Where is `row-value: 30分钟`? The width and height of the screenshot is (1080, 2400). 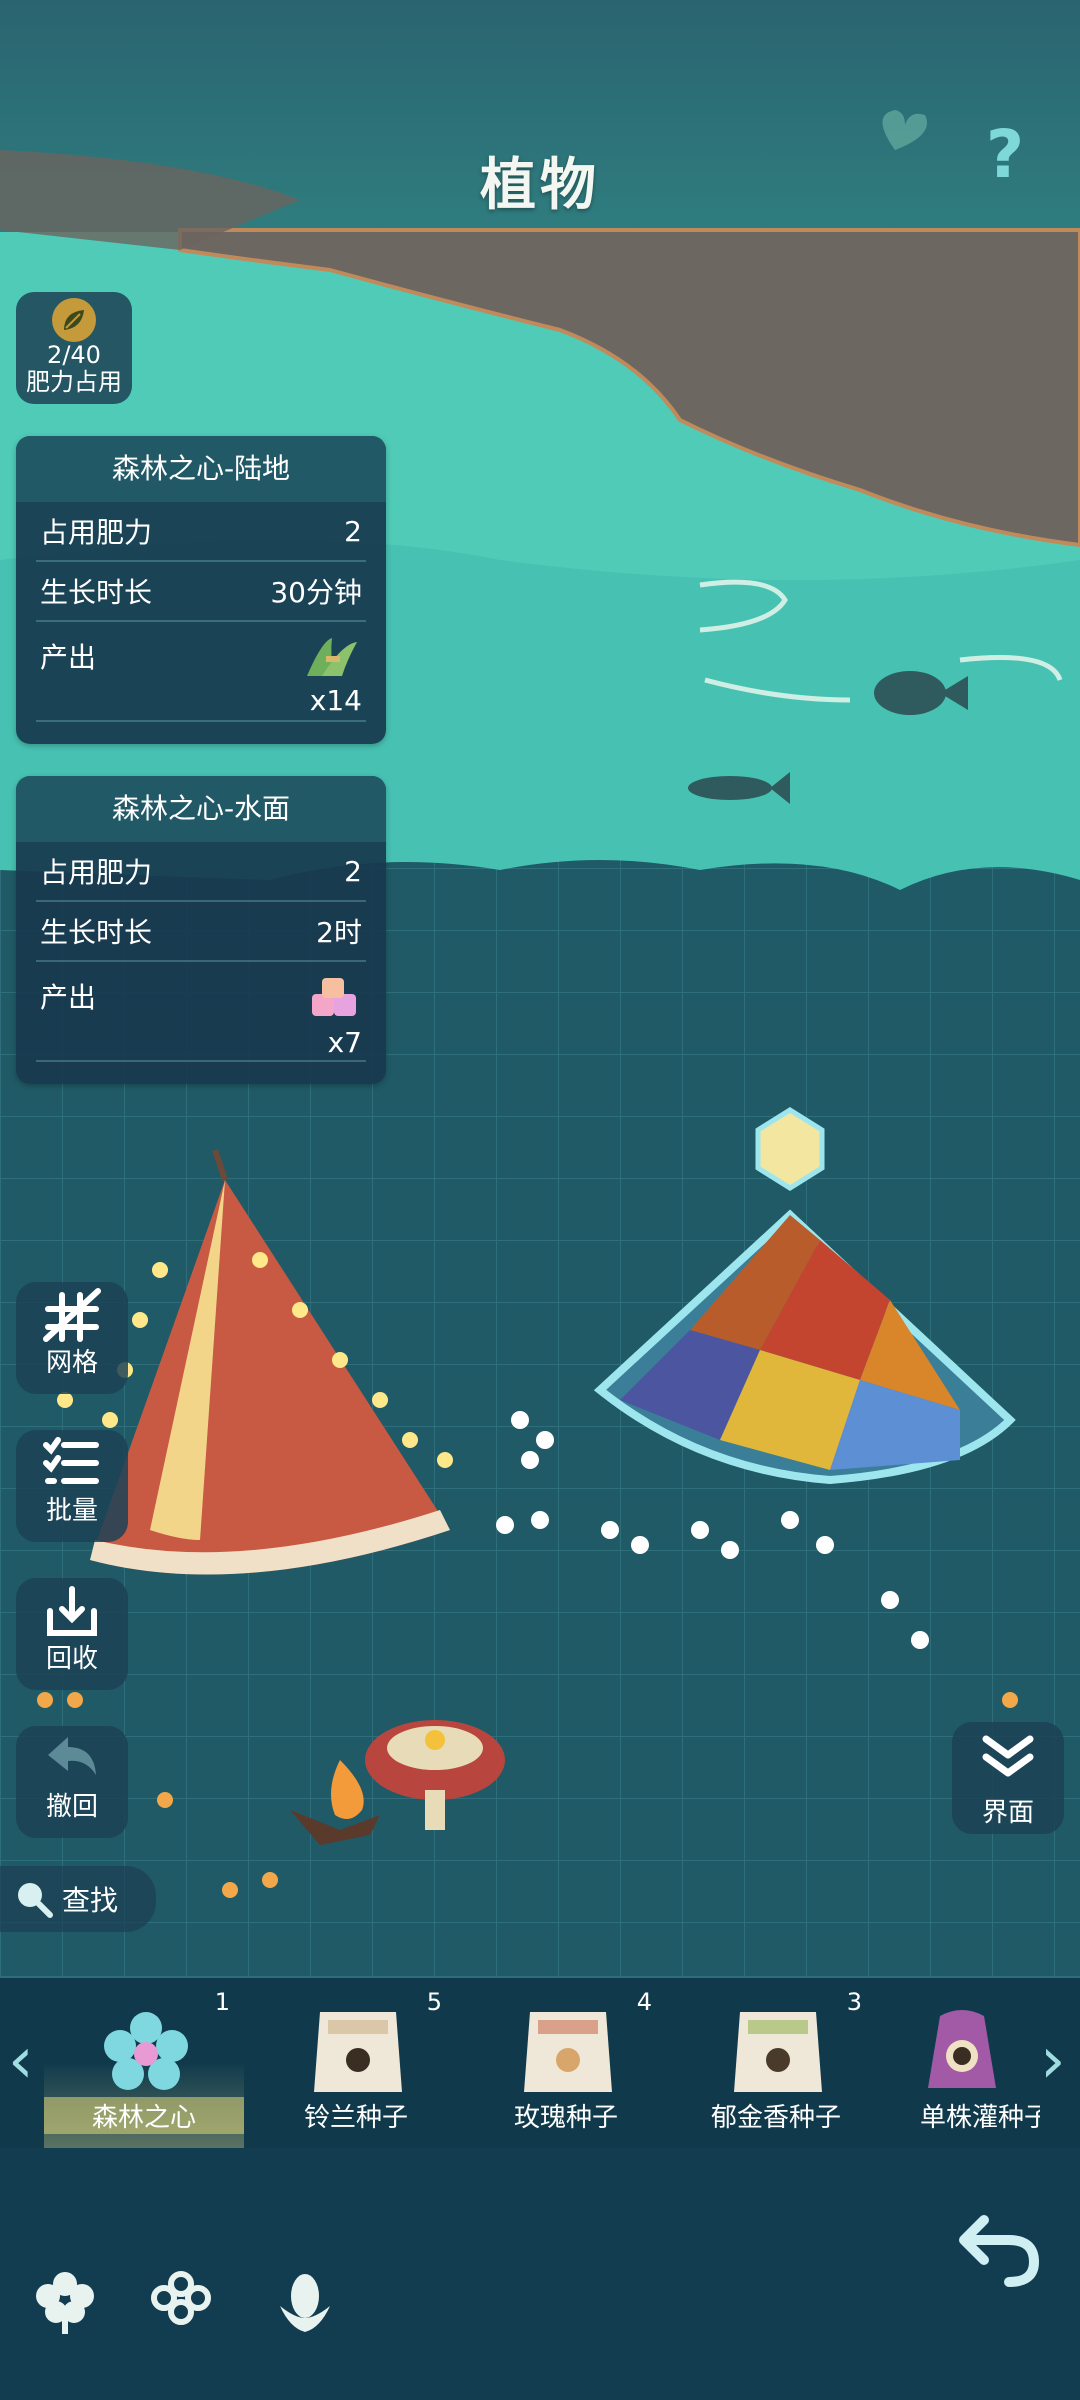 row-value: 30分钟 is located at coordinates (316, 592).